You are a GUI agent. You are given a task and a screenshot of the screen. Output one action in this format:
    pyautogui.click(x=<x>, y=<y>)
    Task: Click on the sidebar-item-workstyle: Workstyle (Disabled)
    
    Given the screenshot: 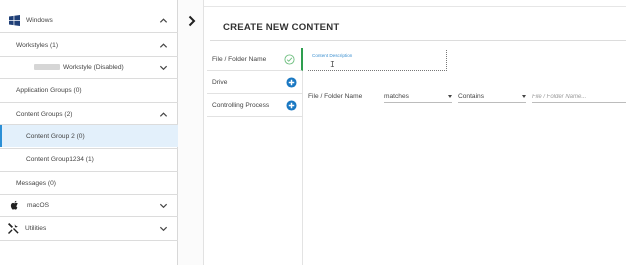 What is the action you would take?
    pyautogui.click(x=89, y=67)
    